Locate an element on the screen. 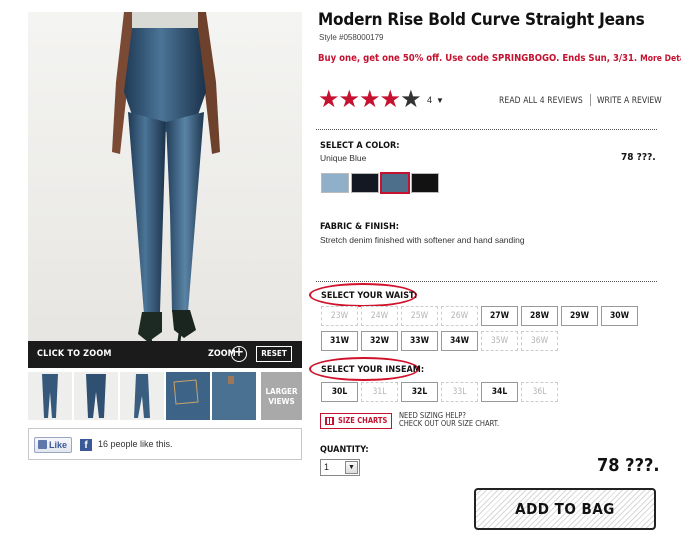 The height and width of the screenshot is (548, 681). select-waist-label: SELECT YOUR WAIST: is located at coordinates (369, 296).